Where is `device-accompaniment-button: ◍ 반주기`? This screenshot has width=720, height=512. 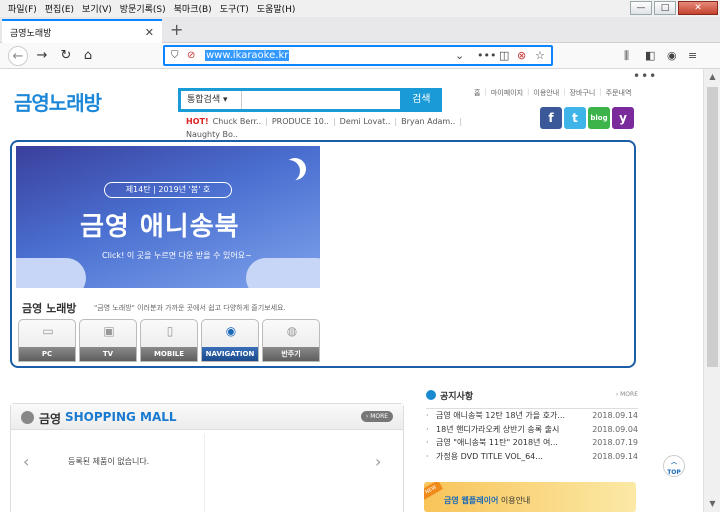
device-accompaniment-button: ◍ 반주기 is located at coordinates (291, 340).